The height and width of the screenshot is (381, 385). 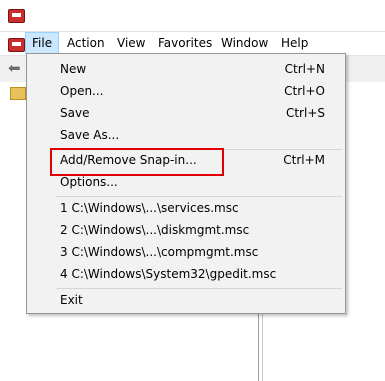 What do you see at coordinates (75, 113) in the screenshot?
I see `menu-item-label: Save` at bounding box center [75, 113].